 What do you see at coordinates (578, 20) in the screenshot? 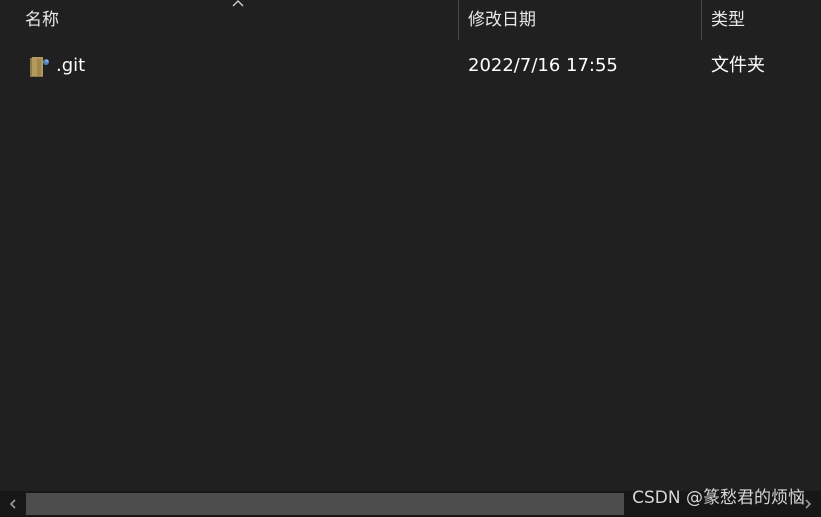
I see `column-header-date-modified: 修改日期` at bounding box center [578, 20].